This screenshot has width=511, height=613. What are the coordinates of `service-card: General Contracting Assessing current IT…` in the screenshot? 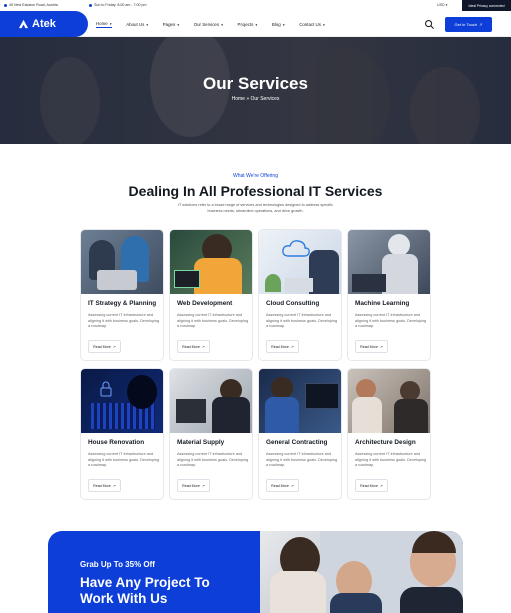 It's located at (300, 434).